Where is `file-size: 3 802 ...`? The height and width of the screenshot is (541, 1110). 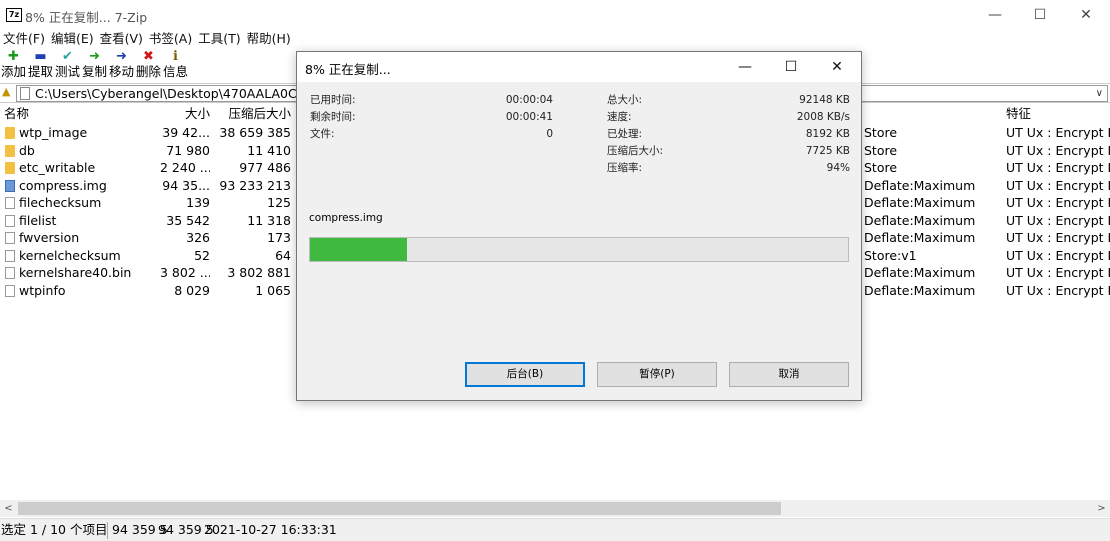
file-size: 3 802 ... is located at coordinates (185, 272).